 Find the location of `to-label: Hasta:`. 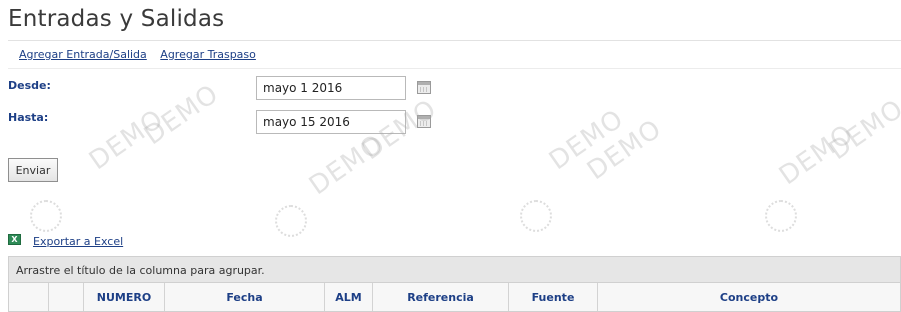

to-label: Hasta: is located at coordinates (28, 117).